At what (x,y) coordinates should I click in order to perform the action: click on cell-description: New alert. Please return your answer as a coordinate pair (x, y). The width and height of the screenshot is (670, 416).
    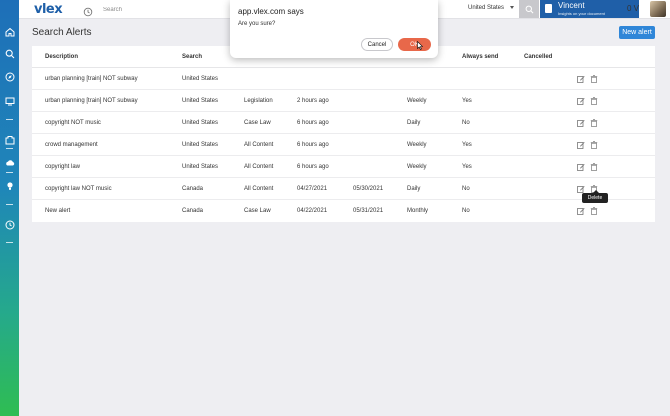
    Looking at the image, I should click on (58, 211).